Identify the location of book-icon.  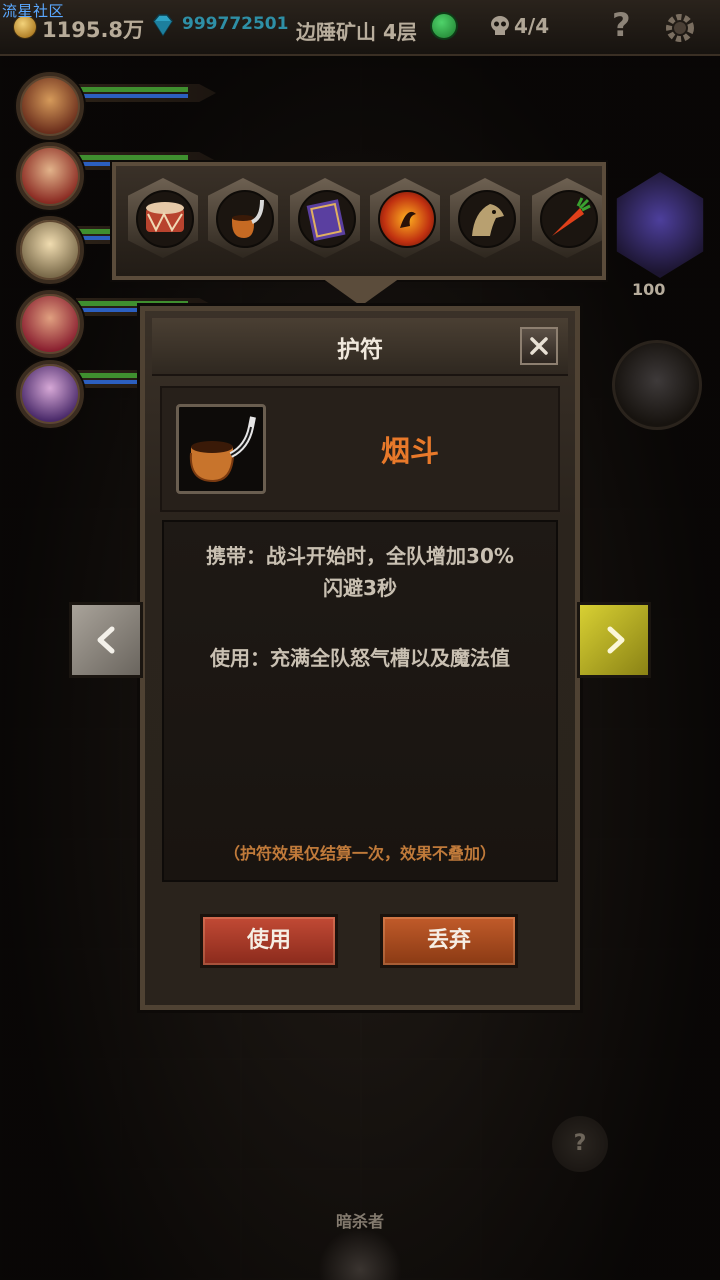
(326, 220).